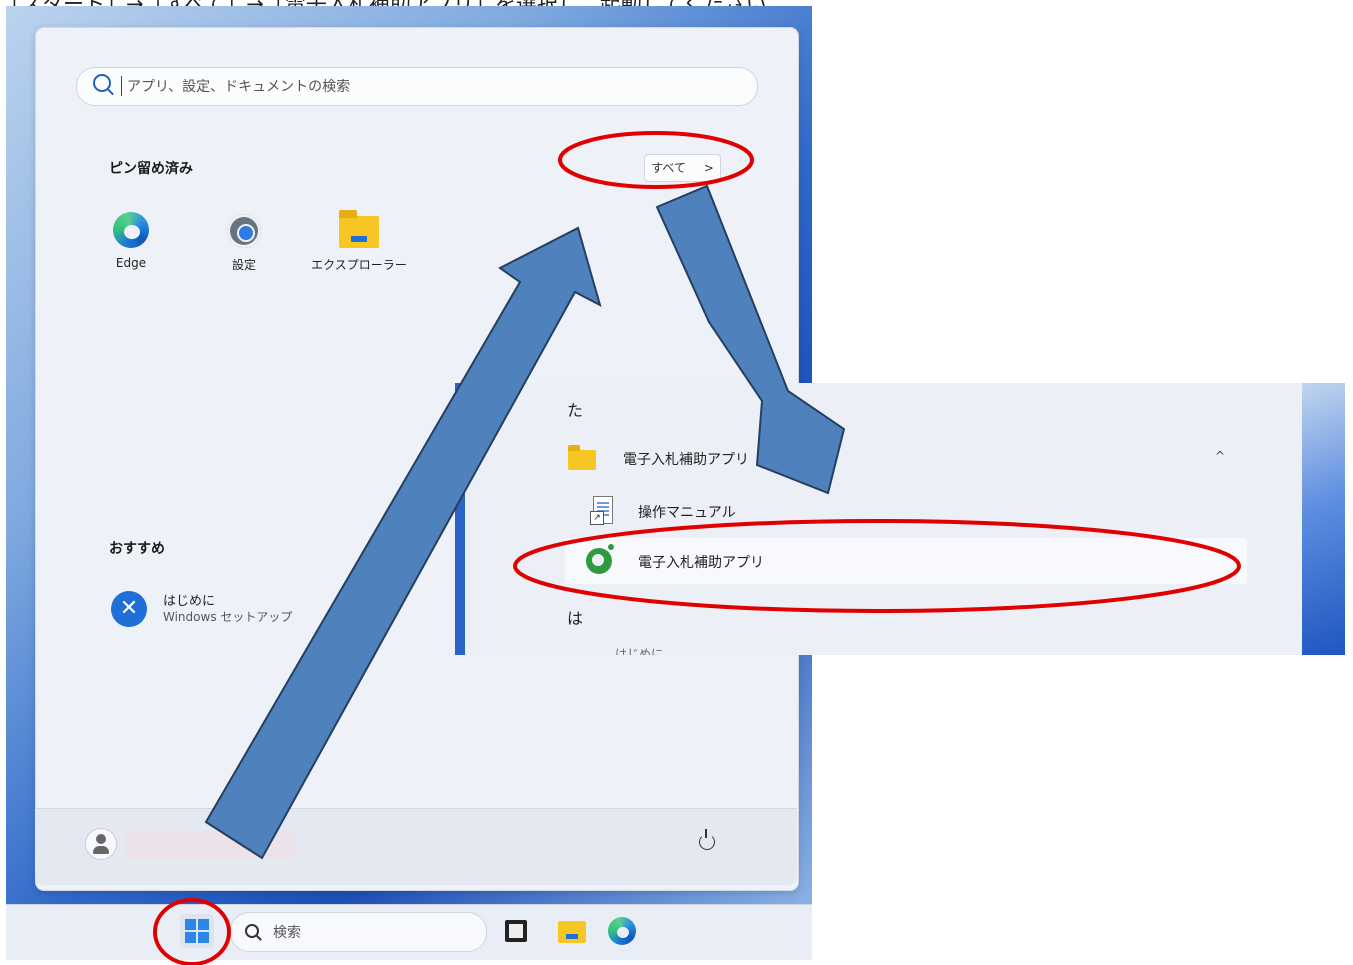  What do you see at coordinates (905, 457) in the screenshot?
I see `folder-row-ebid-app: 電子入札補助アプリ ^` at bounding box center [905, 457].